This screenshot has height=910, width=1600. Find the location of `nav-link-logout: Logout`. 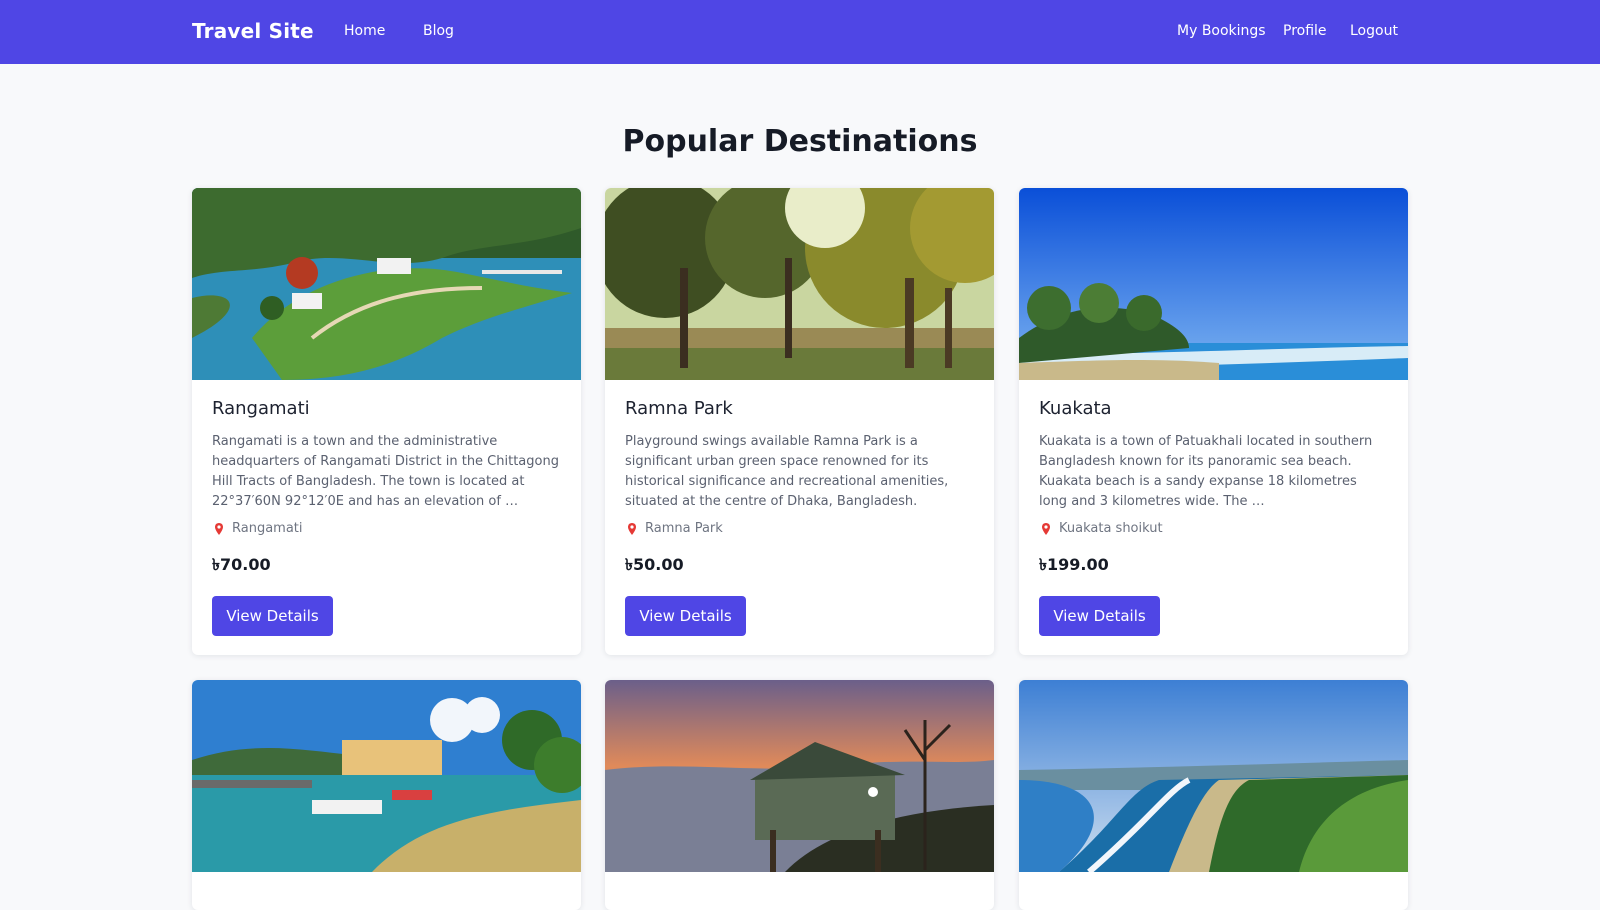

nav-link-logout: Logout is located at coordinates (1374, 31).